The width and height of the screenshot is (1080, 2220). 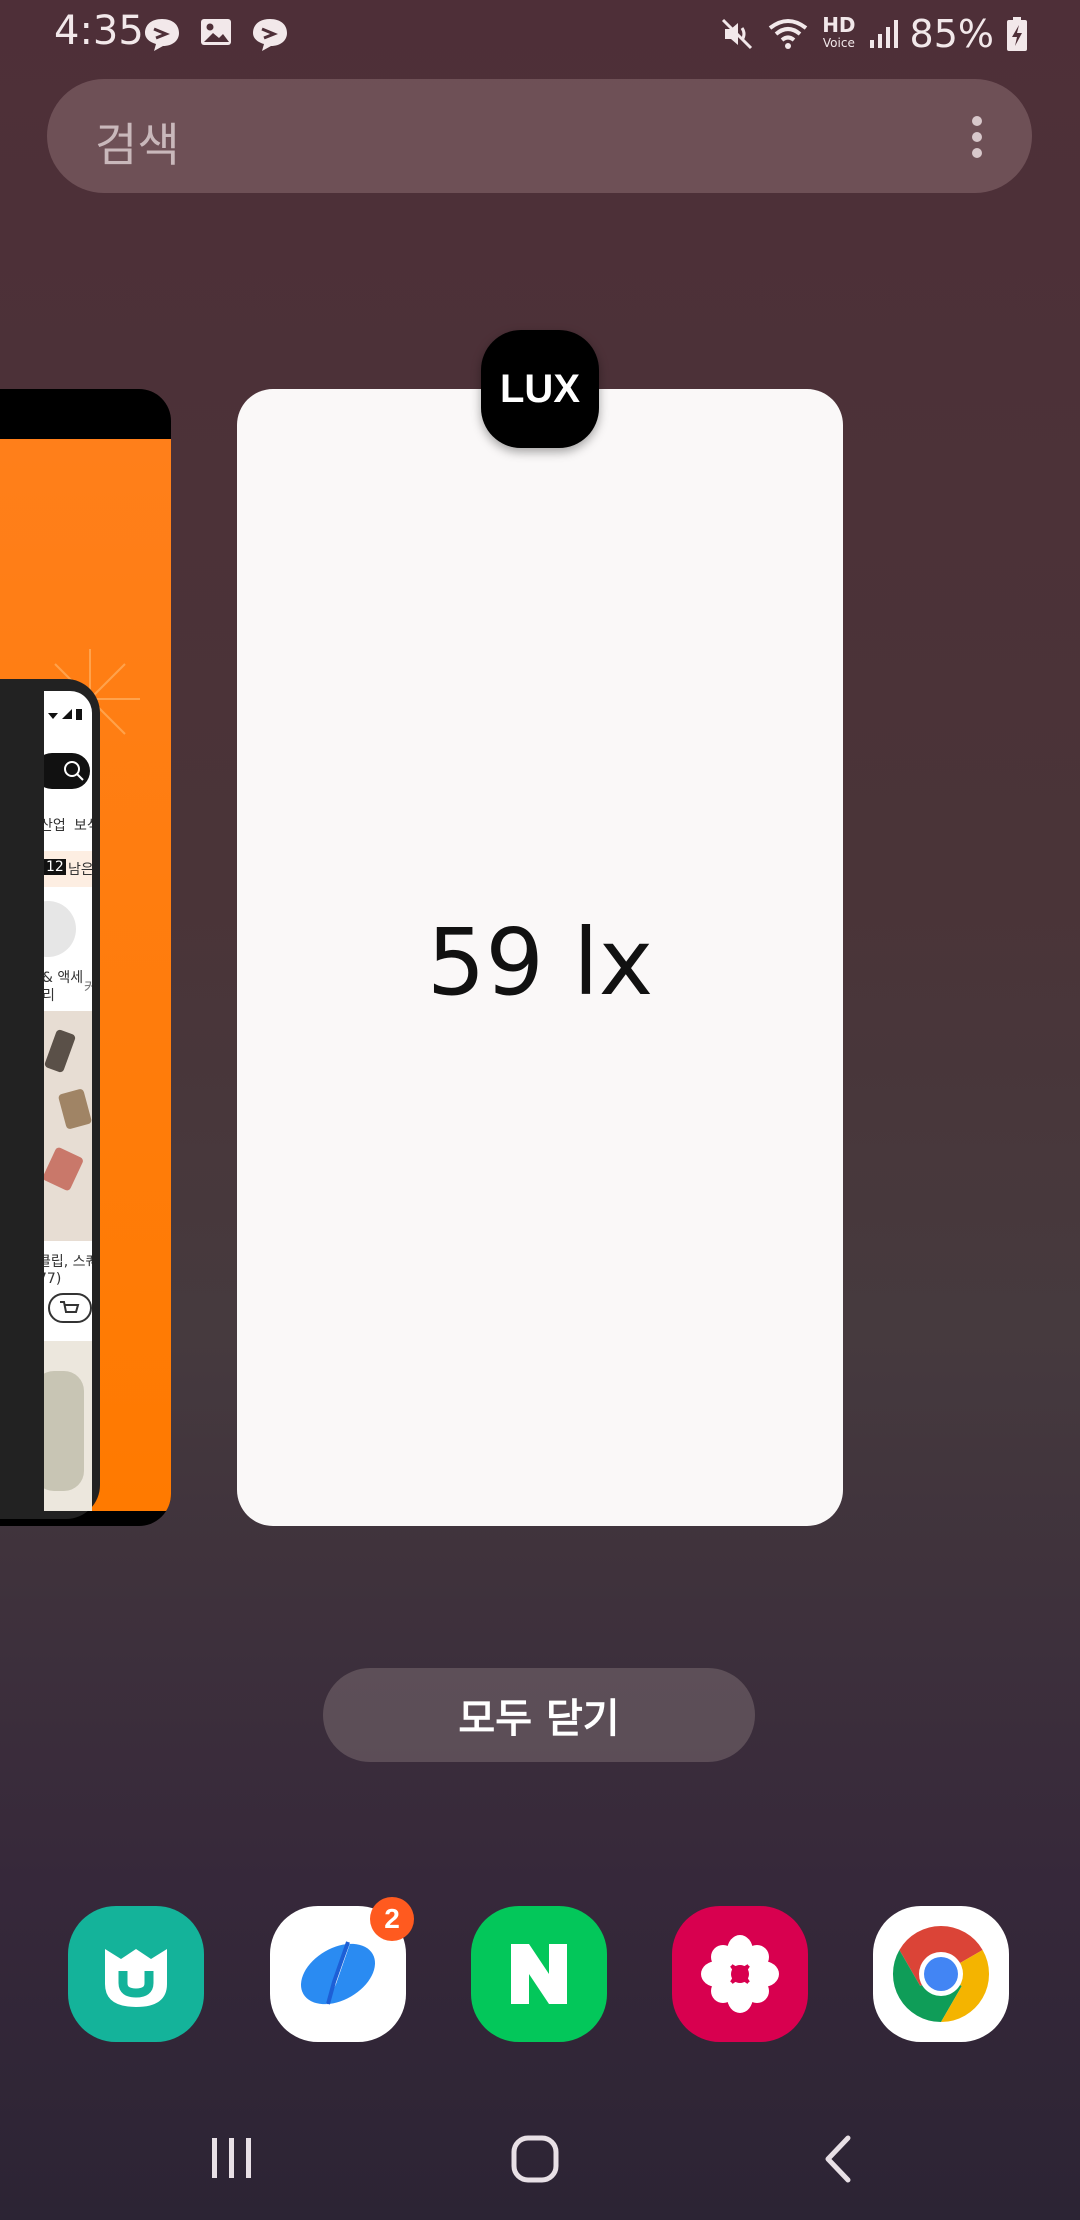 I want to click on mute-icon, so click(x=737, y=34).